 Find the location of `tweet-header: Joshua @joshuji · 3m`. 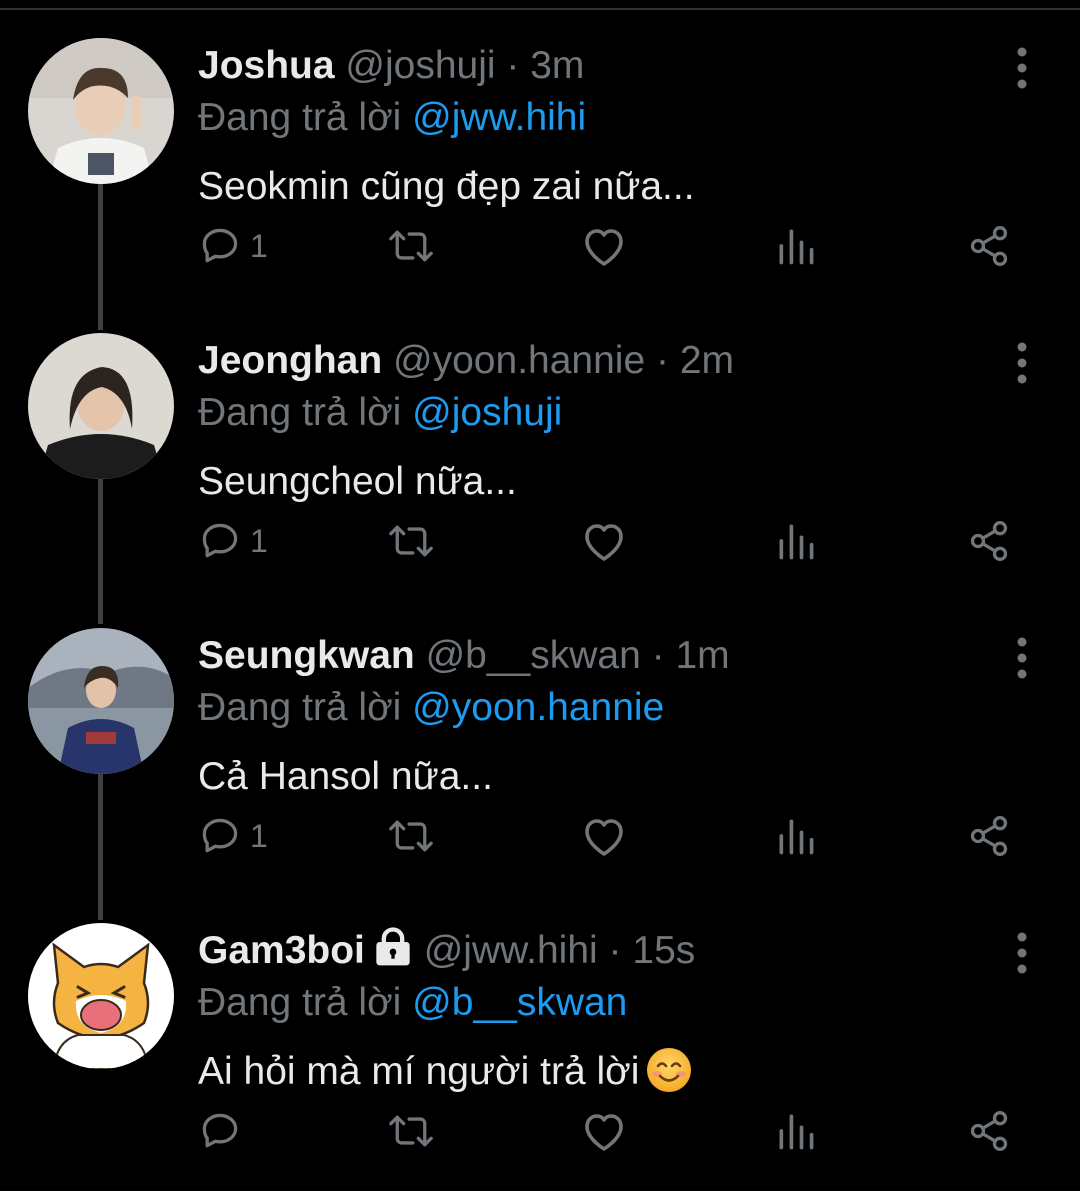

tweet-header: Joshua @joshuji · 3m is located at coordinates (391, 66).